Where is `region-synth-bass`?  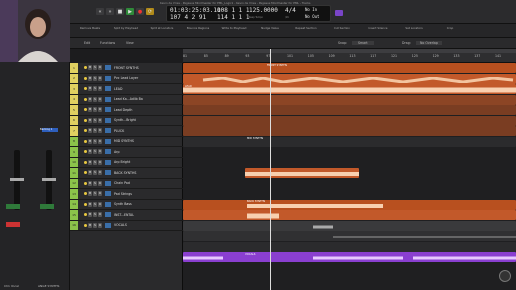 region-synth-bass is located at coordinates (349, 236).